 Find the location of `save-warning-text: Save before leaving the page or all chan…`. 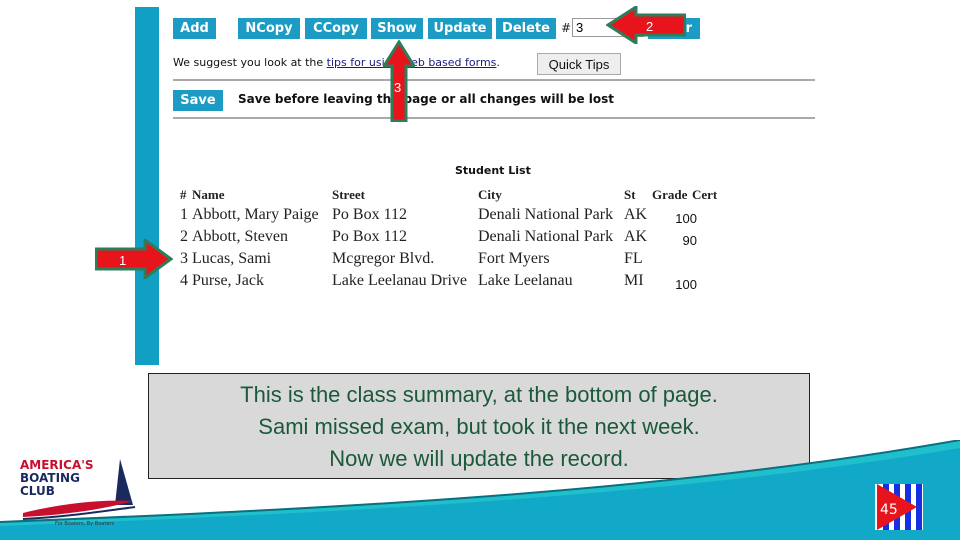

save-warning-text: Save before leaving the page or all chan… is located at coordinates (426, 99).